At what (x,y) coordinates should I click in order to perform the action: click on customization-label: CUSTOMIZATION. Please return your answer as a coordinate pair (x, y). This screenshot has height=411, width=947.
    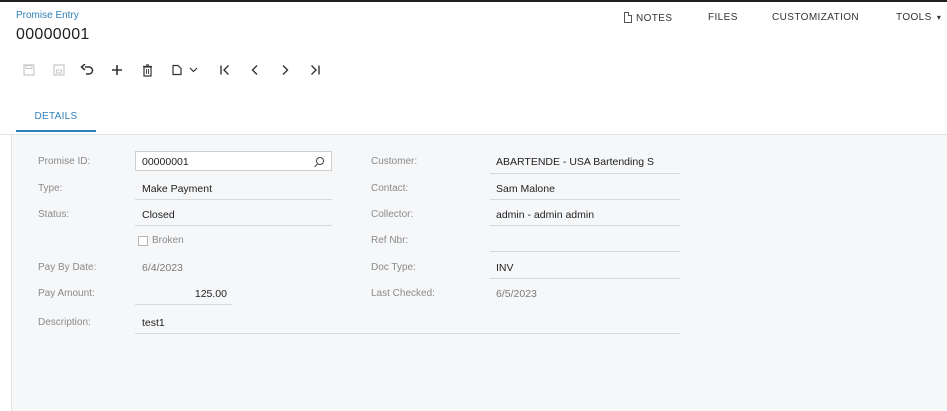
    Looking at the image, I should click on (816, 17).